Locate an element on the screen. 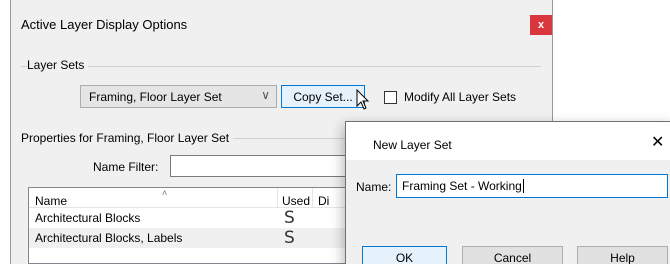 This screenshot has width=670, height=264. name-filter-input is located at coordinates (270, 166).